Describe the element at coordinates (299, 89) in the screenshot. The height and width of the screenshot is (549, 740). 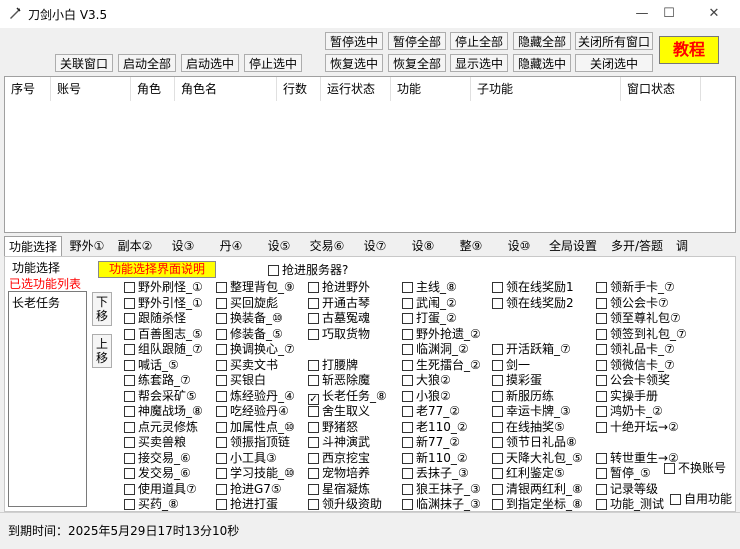
I see `column-header: 行数` at that location.